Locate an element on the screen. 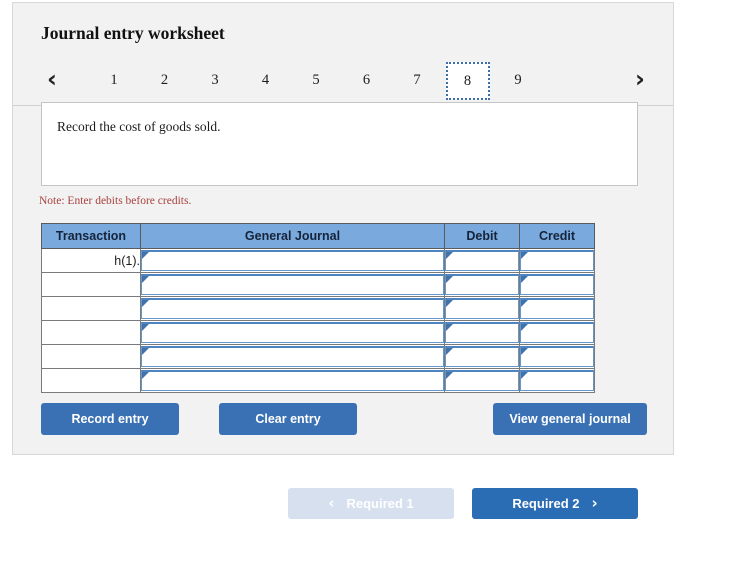 The height and width of the screenshot is (581, 737). table-header-row: Transaction General Journal Debit Credit is located at coordinates (318, 236).